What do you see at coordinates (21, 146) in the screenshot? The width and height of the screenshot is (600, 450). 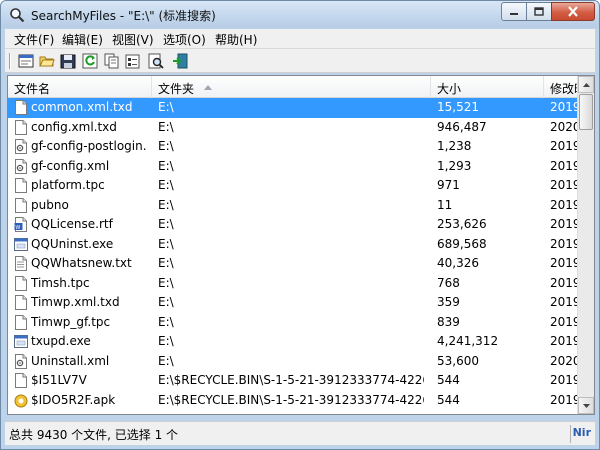 I see `config-file-icon` at bounding box center [21, 146].